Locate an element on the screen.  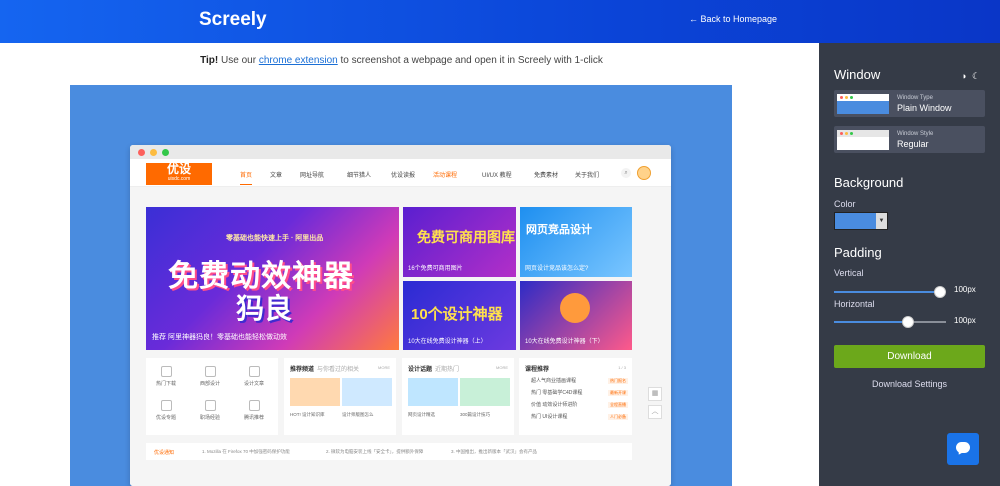
window-style-option: Window Style Regular is located at coordinates (909, 139).